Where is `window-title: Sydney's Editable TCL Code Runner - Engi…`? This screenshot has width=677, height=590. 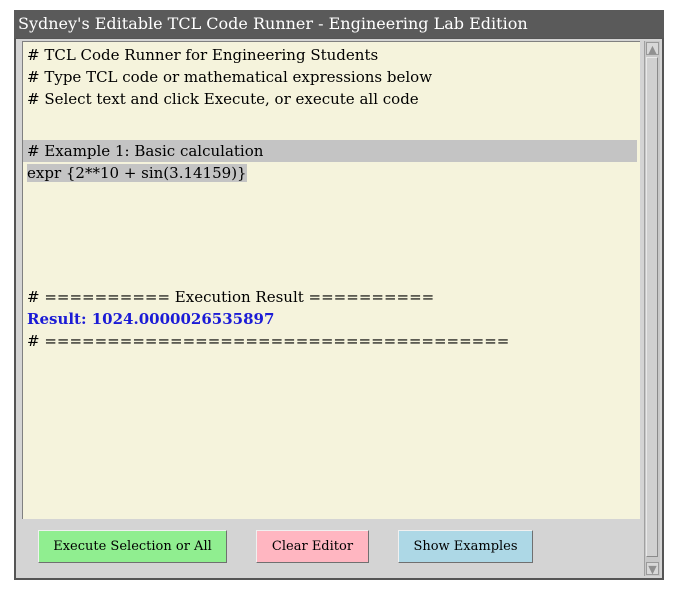 window-title: Sydney's Editable TCL Code Runner - Engi… is located at coordinates (339, 24).